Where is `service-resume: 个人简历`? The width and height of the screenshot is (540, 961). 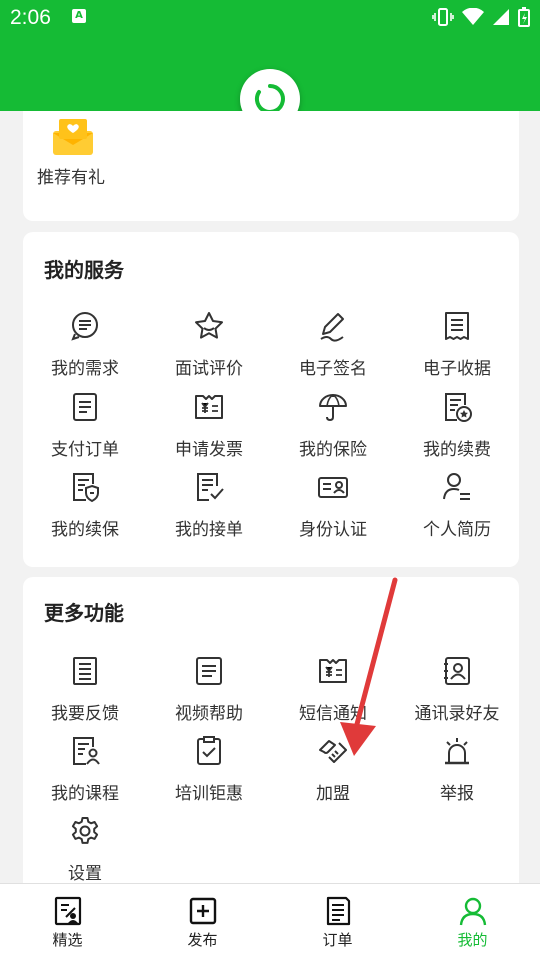 service-resume: 个人简历 is located at coordinates (457, 511).